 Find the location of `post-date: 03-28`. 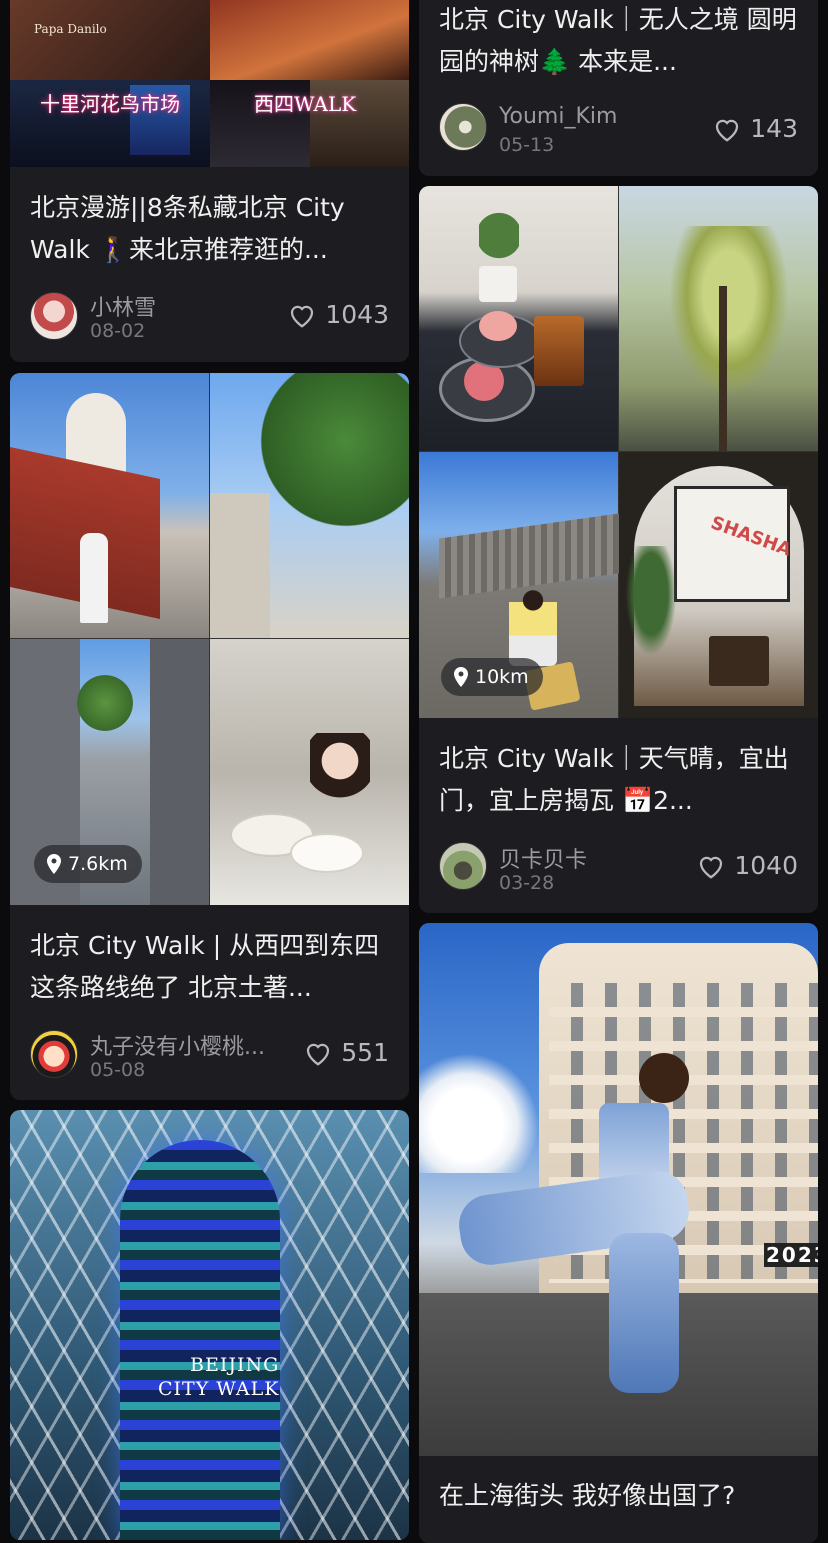

post-date: 03-28 is located at coordinates (527, 883).